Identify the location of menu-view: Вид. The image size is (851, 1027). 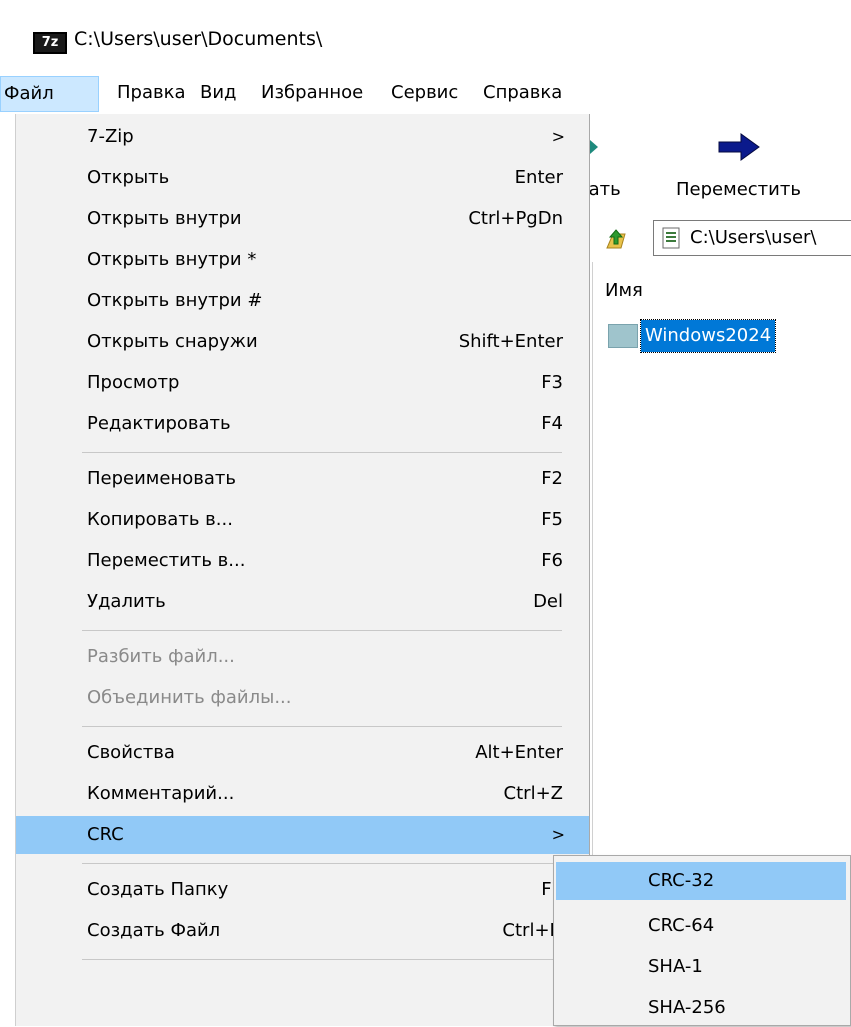
(218, 94).